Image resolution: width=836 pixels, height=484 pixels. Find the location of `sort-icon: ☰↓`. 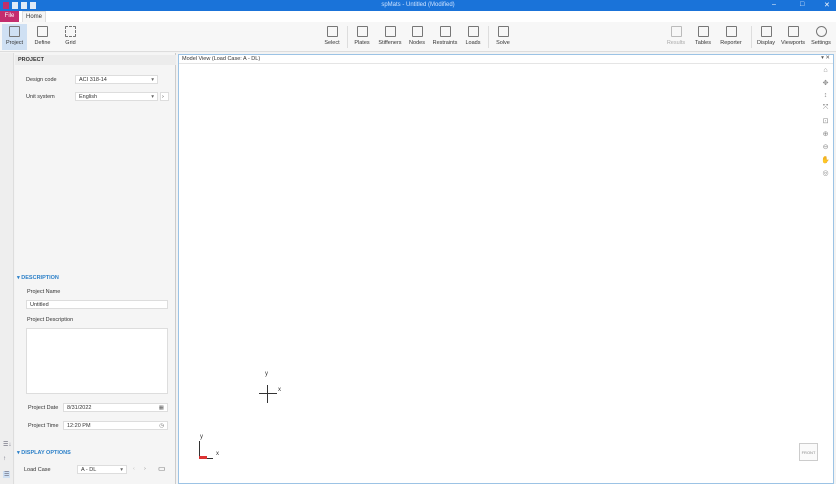

sort-icon: ☰↓ is located at coordinates (7, 444).